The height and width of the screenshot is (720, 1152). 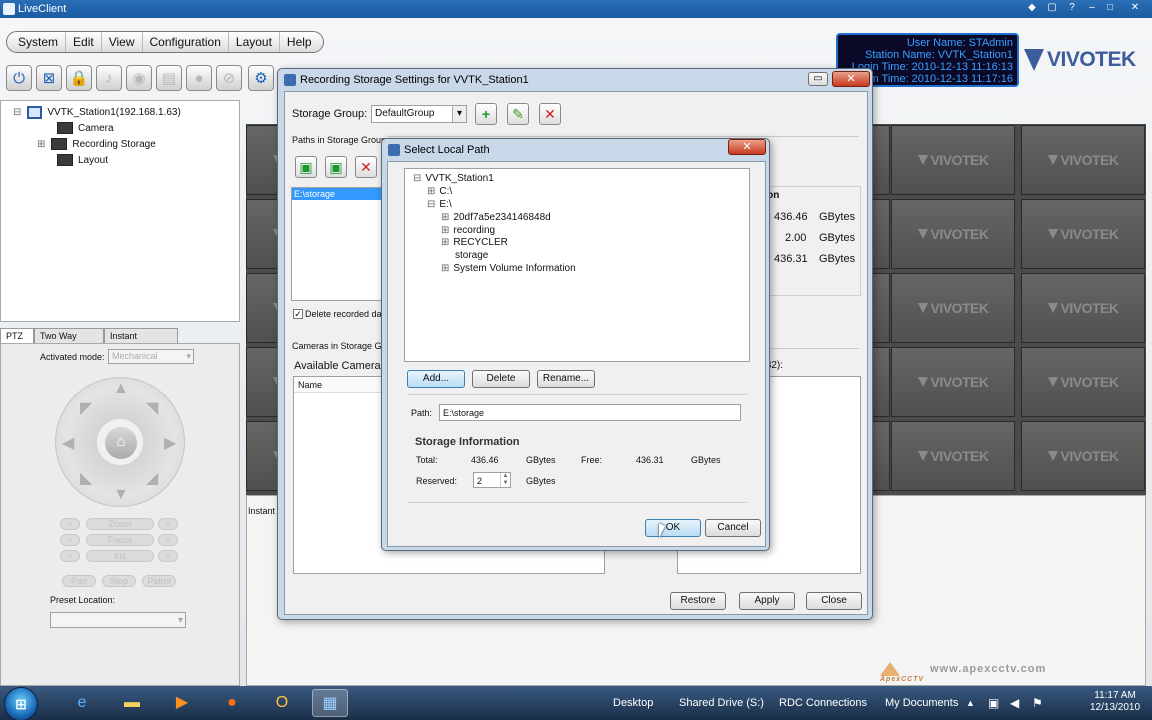 I want to click on network-tray-icon: ▣, so click(x=993, y=703).